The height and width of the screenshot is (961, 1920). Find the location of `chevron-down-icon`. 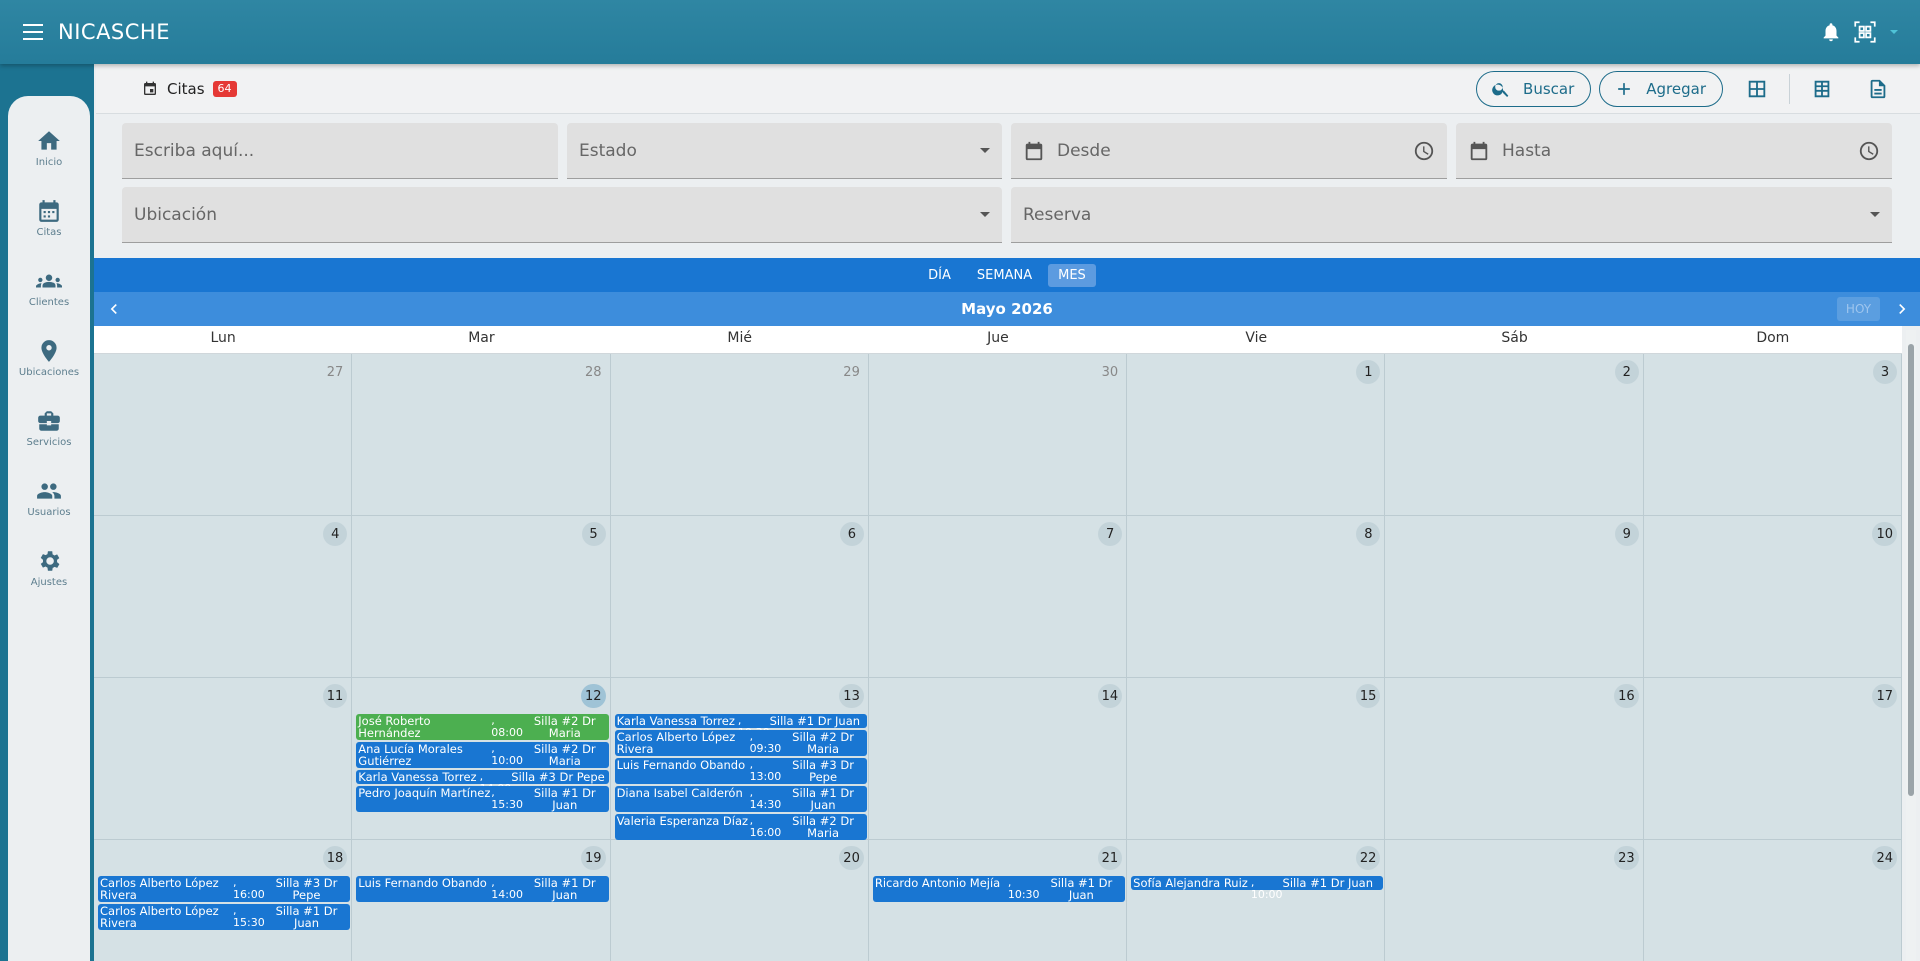

chevron-down-icon is located at coordinates (1894, 32).